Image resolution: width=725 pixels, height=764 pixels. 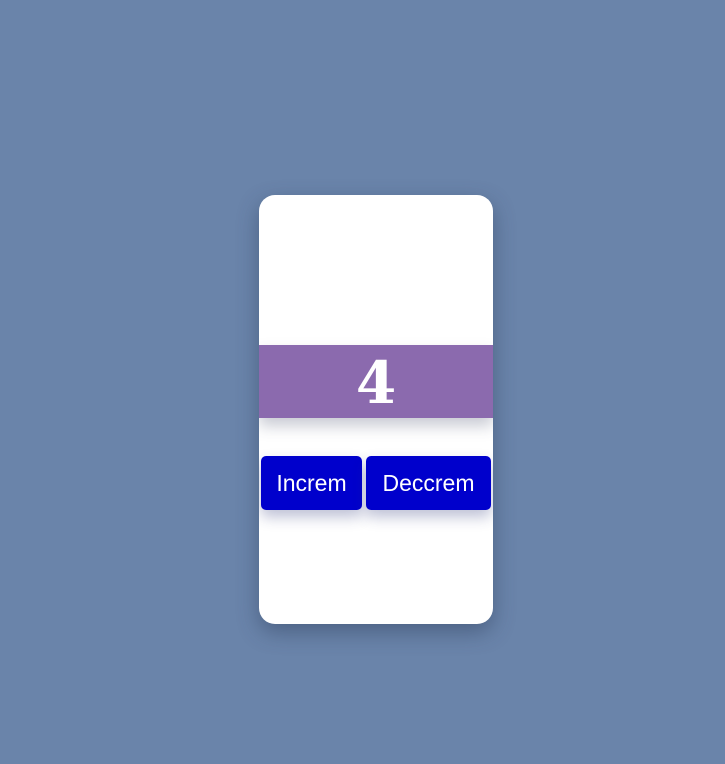 I want to click on counter-display: 4, so click(x=376, y=381).